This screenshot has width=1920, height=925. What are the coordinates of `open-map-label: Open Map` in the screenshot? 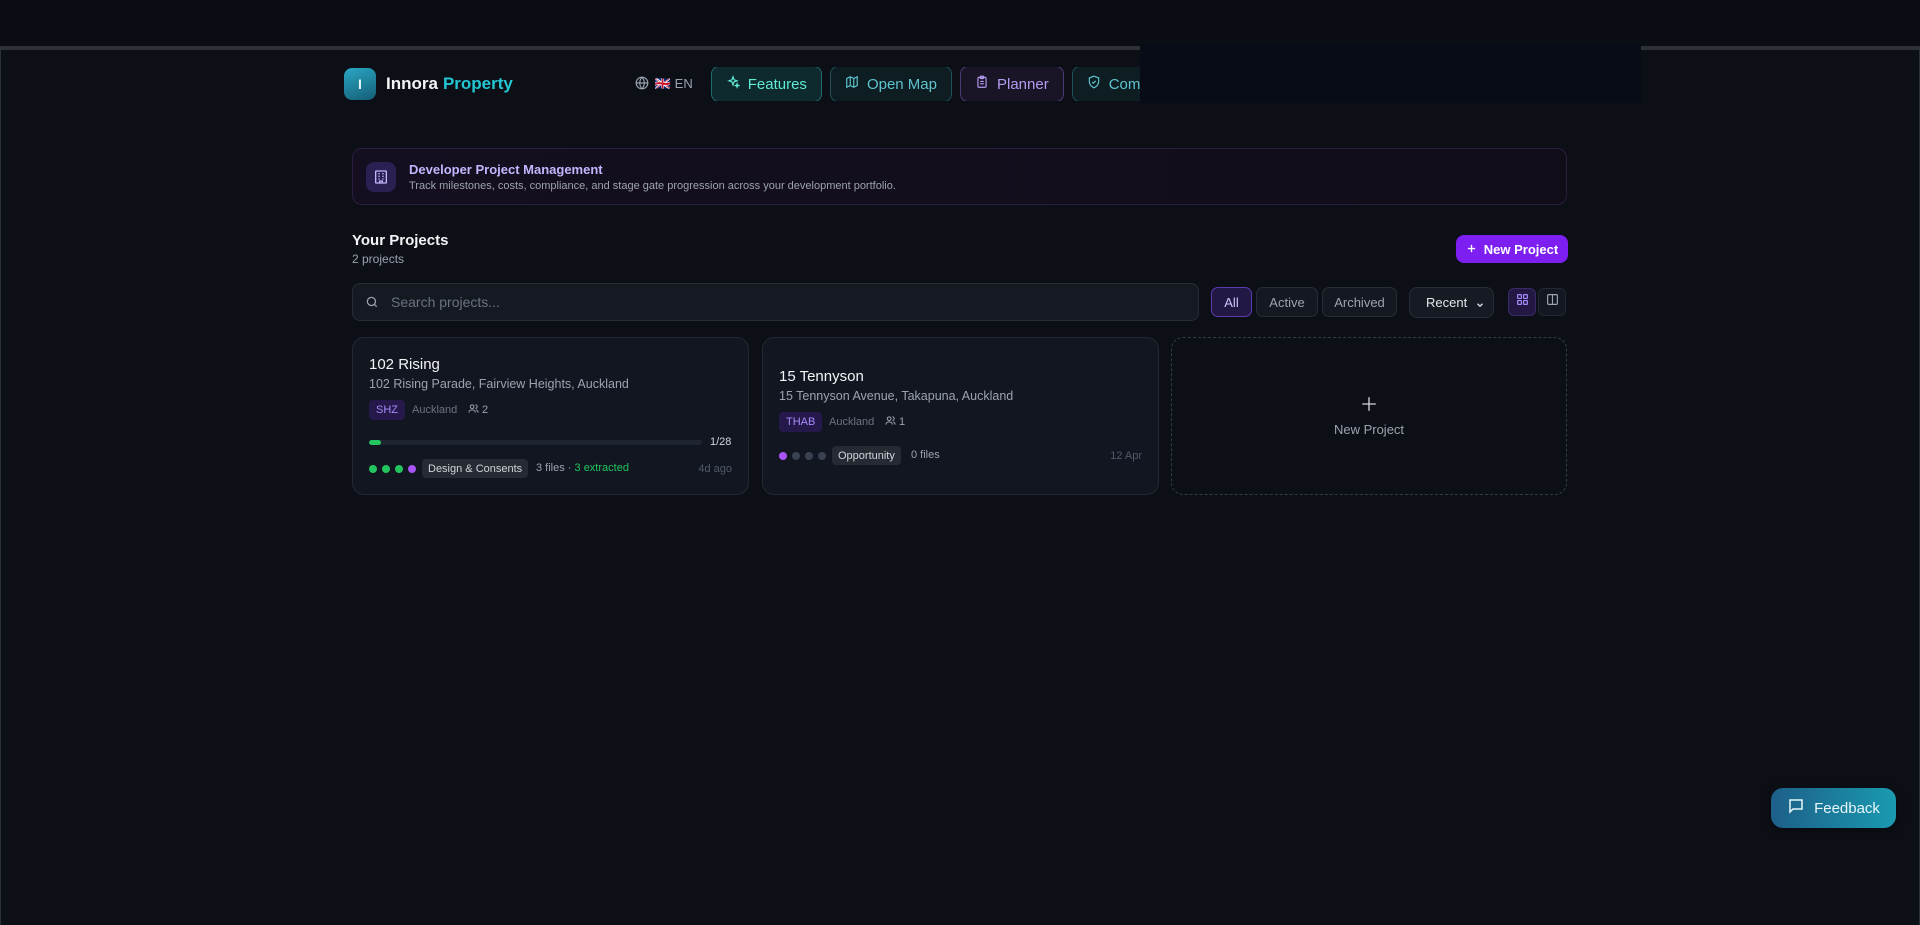 It's located at (901, 84).